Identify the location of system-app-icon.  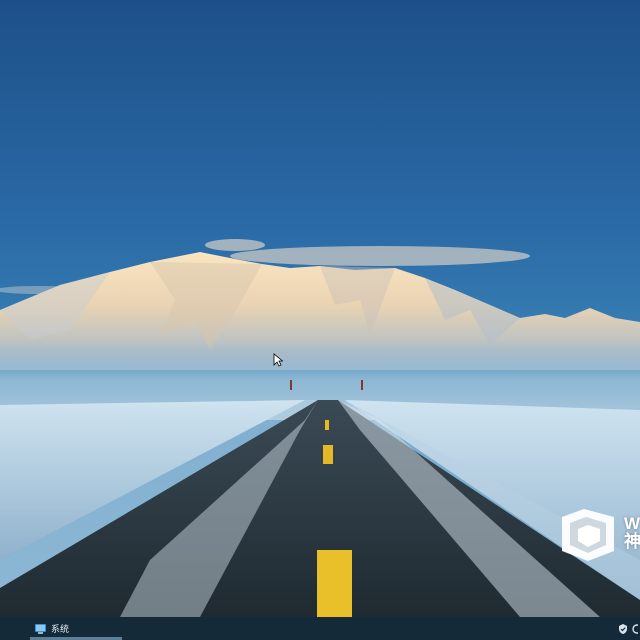
(40, 629).